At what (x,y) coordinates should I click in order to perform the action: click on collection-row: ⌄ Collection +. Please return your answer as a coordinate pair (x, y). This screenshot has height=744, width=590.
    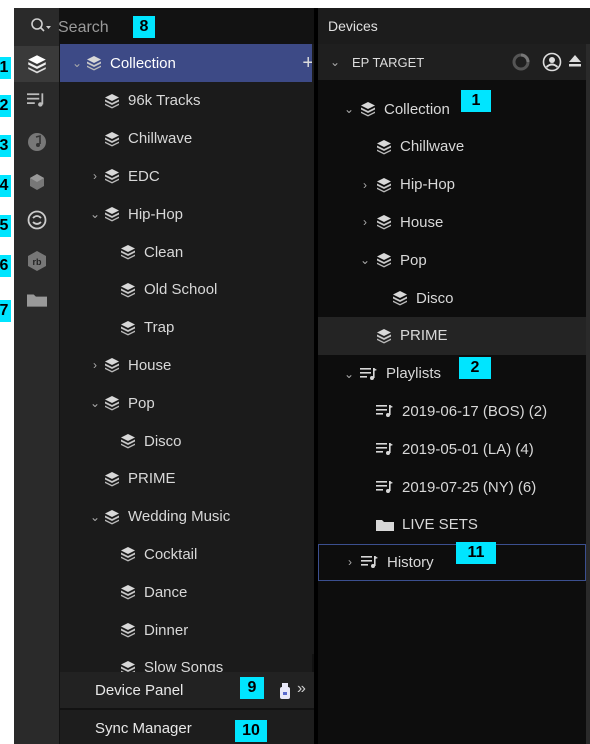
    Looking at the image, I should click on (186, 63).